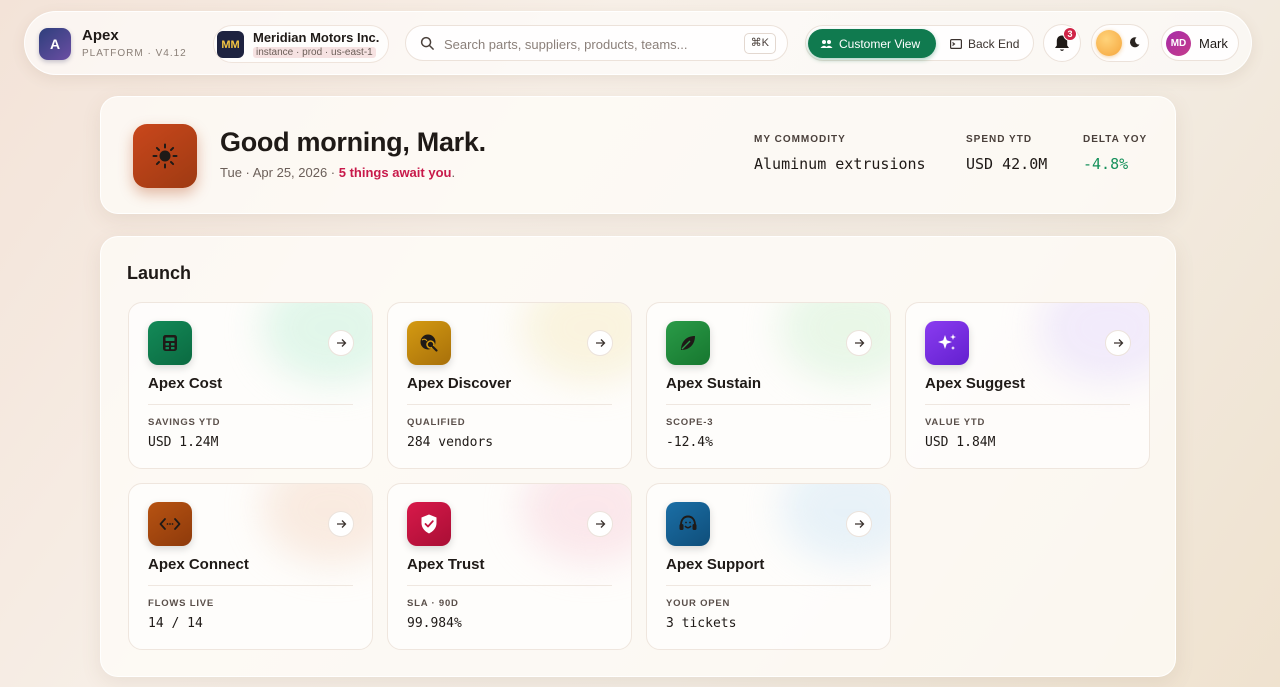 The width and height of the screenshot is (1280, 687). Describe the element at coordinates (450, 442) in the screenshot. I see `card-metric-value: 284 vendors` at that location.